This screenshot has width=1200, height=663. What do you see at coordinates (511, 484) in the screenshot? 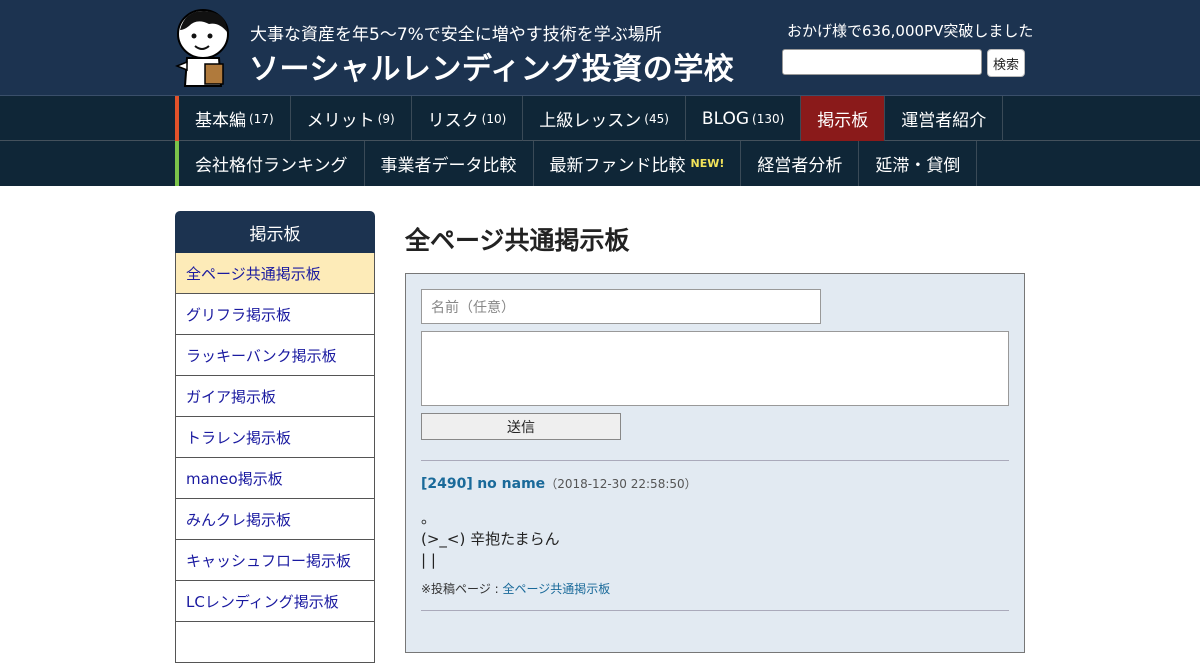
I see `post-author: no name` at bounding box center [511, 484].